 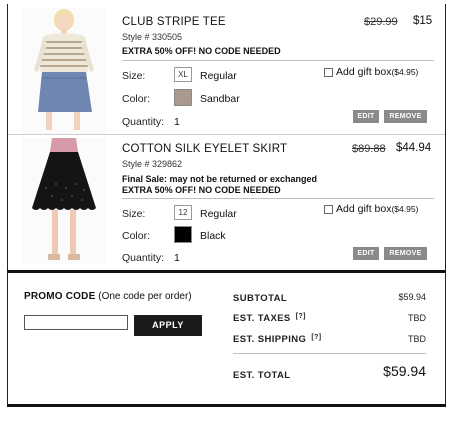 I want to click on color-value: Sandbar, so click(x=220, y=99).